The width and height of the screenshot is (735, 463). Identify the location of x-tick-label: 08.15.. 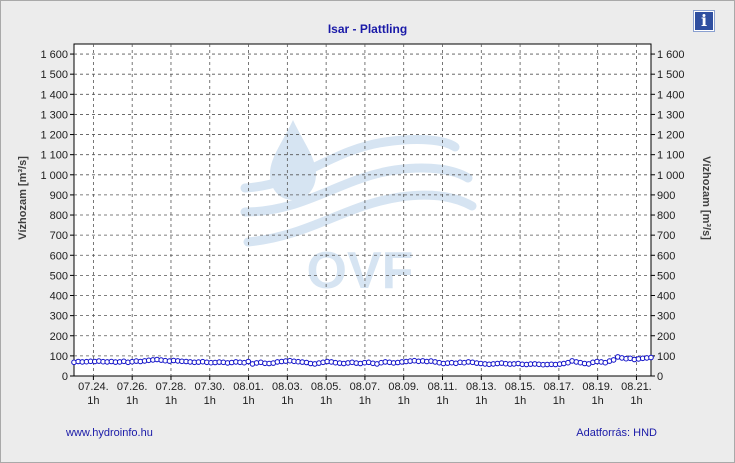
(520, 387).